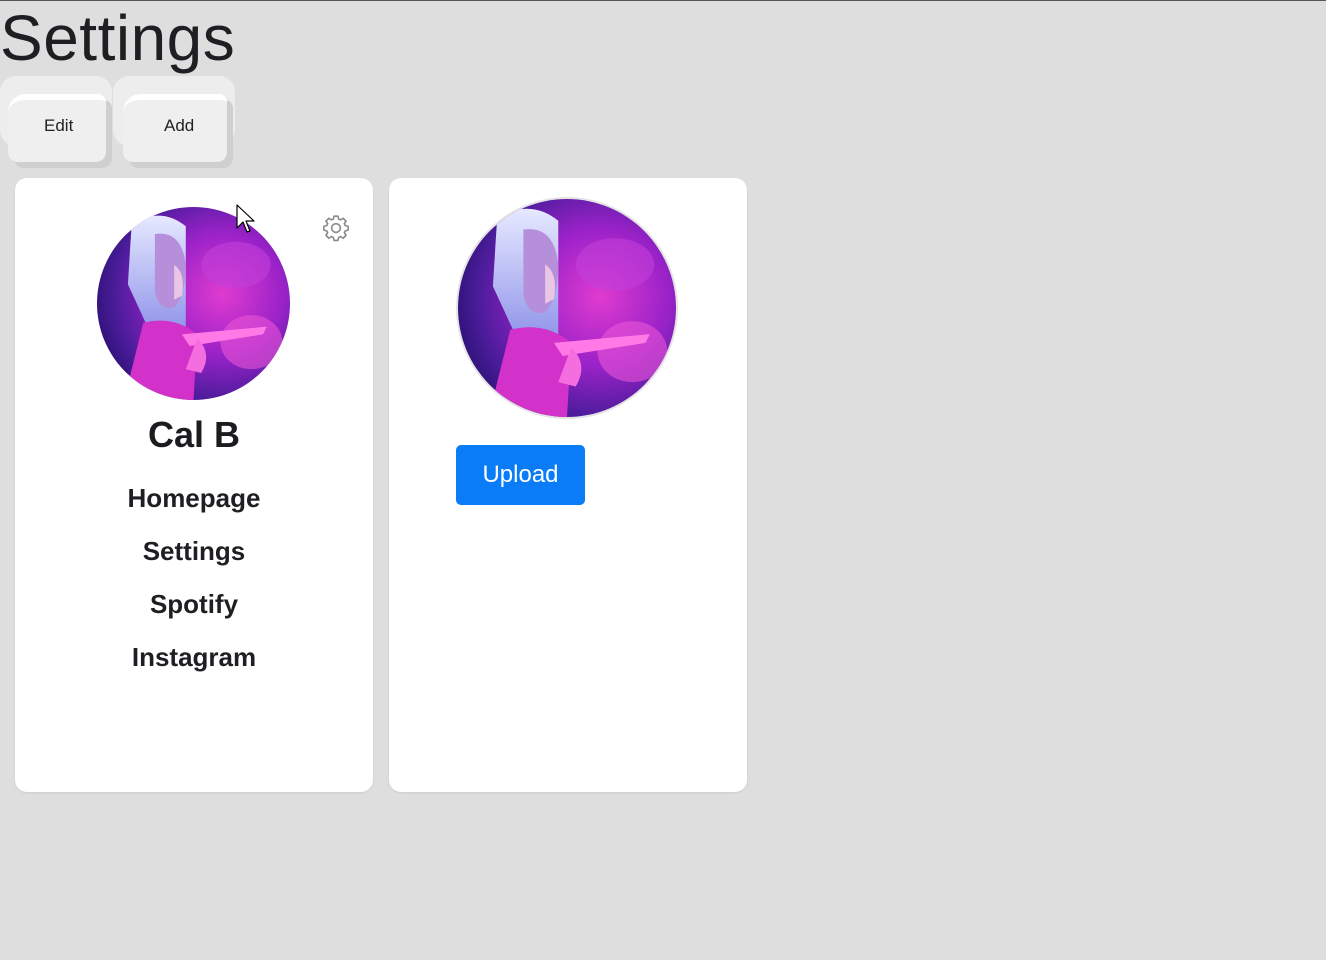  I want to click on nav-item-instagram: Instagram, so click(194, 668).